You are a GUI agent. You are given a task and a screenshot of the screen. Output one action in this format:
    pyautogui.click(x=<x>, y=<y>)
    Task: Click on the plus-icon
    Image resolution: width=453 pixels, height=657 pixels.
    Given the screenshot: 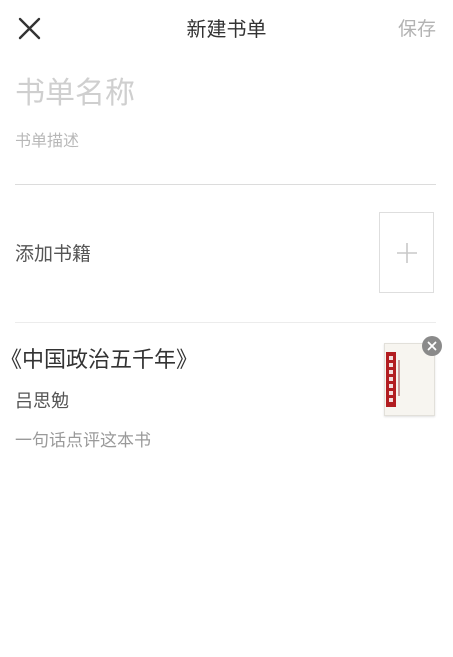 What is the action you would take?
    pyautogui.click(x=407, y=253)
    